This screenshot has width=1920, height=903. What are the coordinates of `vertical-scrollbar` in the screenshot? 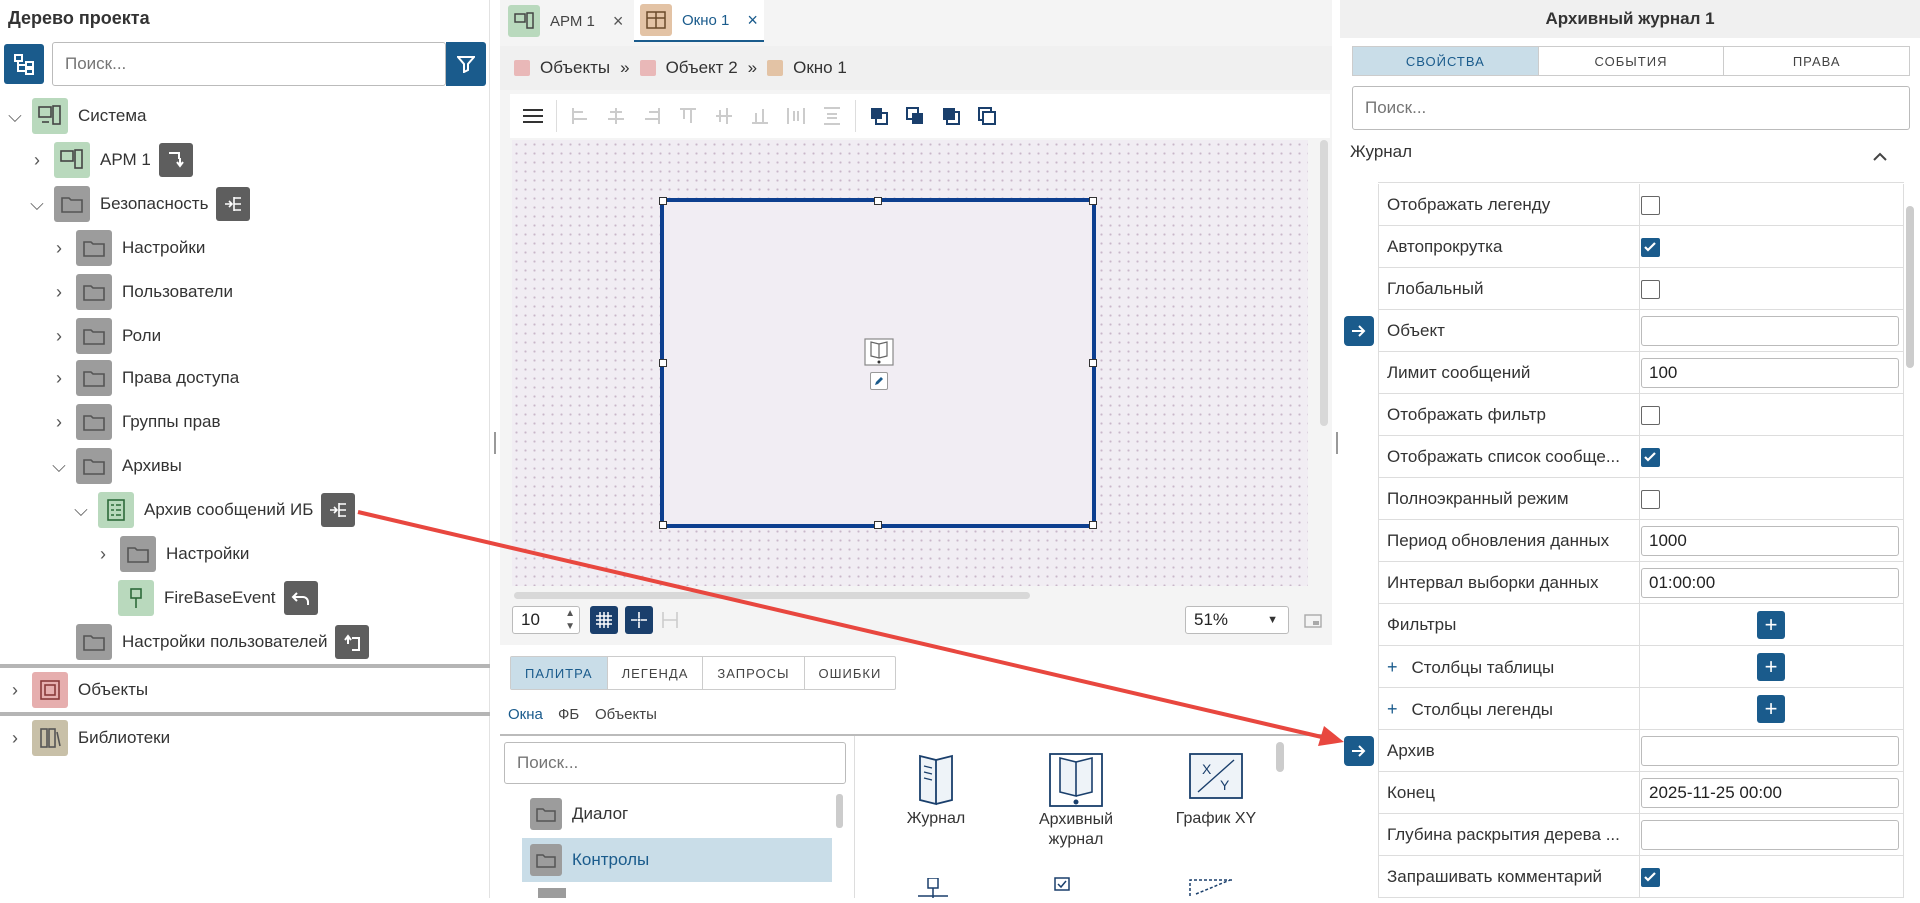 It's located at (1324, 283).